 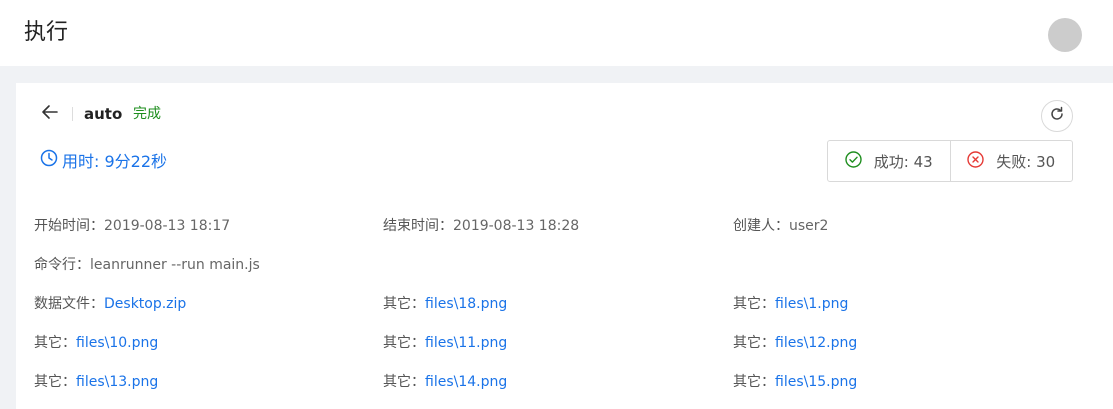 I want to click on end-time-value: 2019-08-13 18:28, so click(x=516, y=226).